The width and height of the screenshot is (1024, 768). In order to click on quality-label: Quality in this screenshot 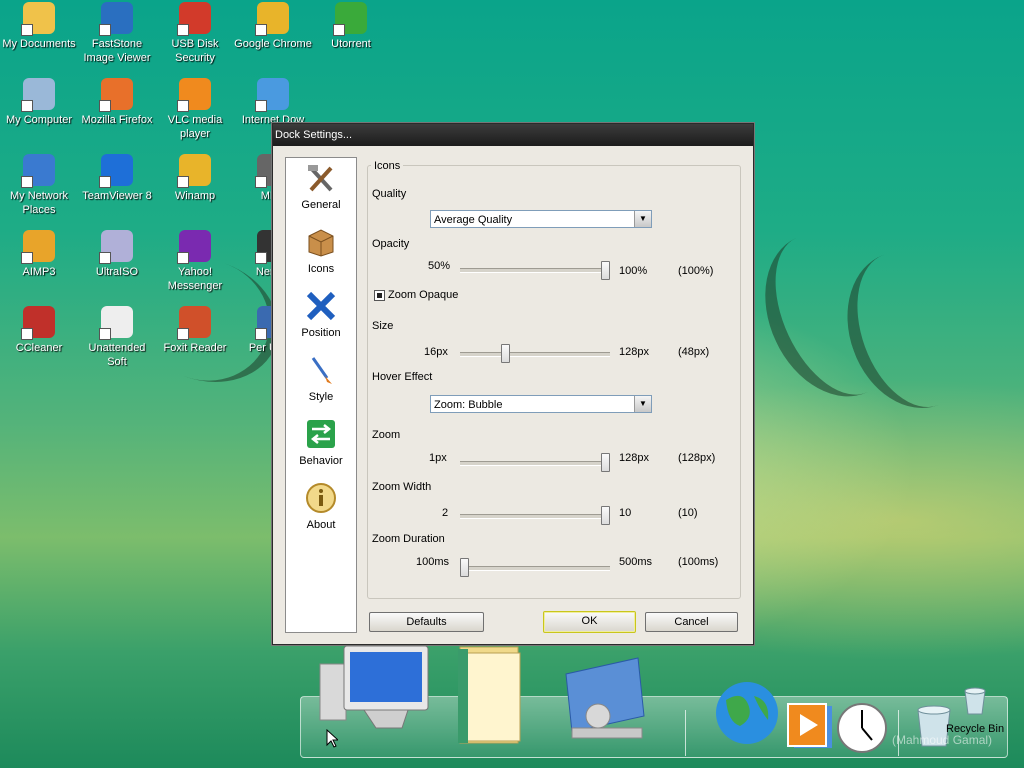, I will do `click(389, 194)`.